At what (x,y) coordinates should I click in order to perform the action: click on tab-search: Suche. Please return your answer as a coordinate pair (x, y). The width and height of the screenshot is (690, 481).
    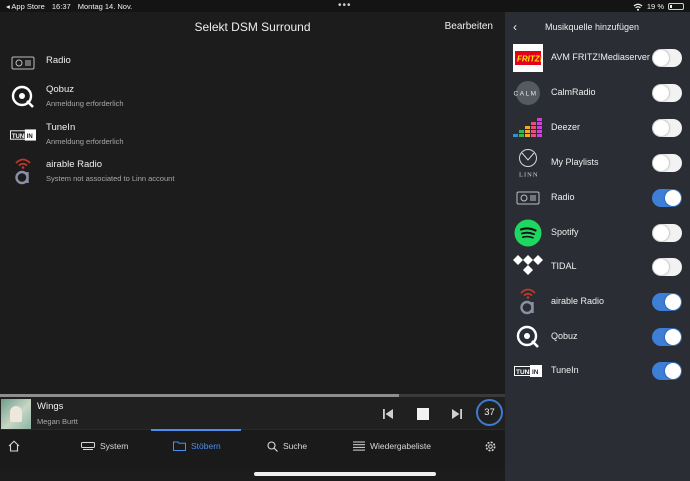
    Looking at the image, I should click on (287, 446).